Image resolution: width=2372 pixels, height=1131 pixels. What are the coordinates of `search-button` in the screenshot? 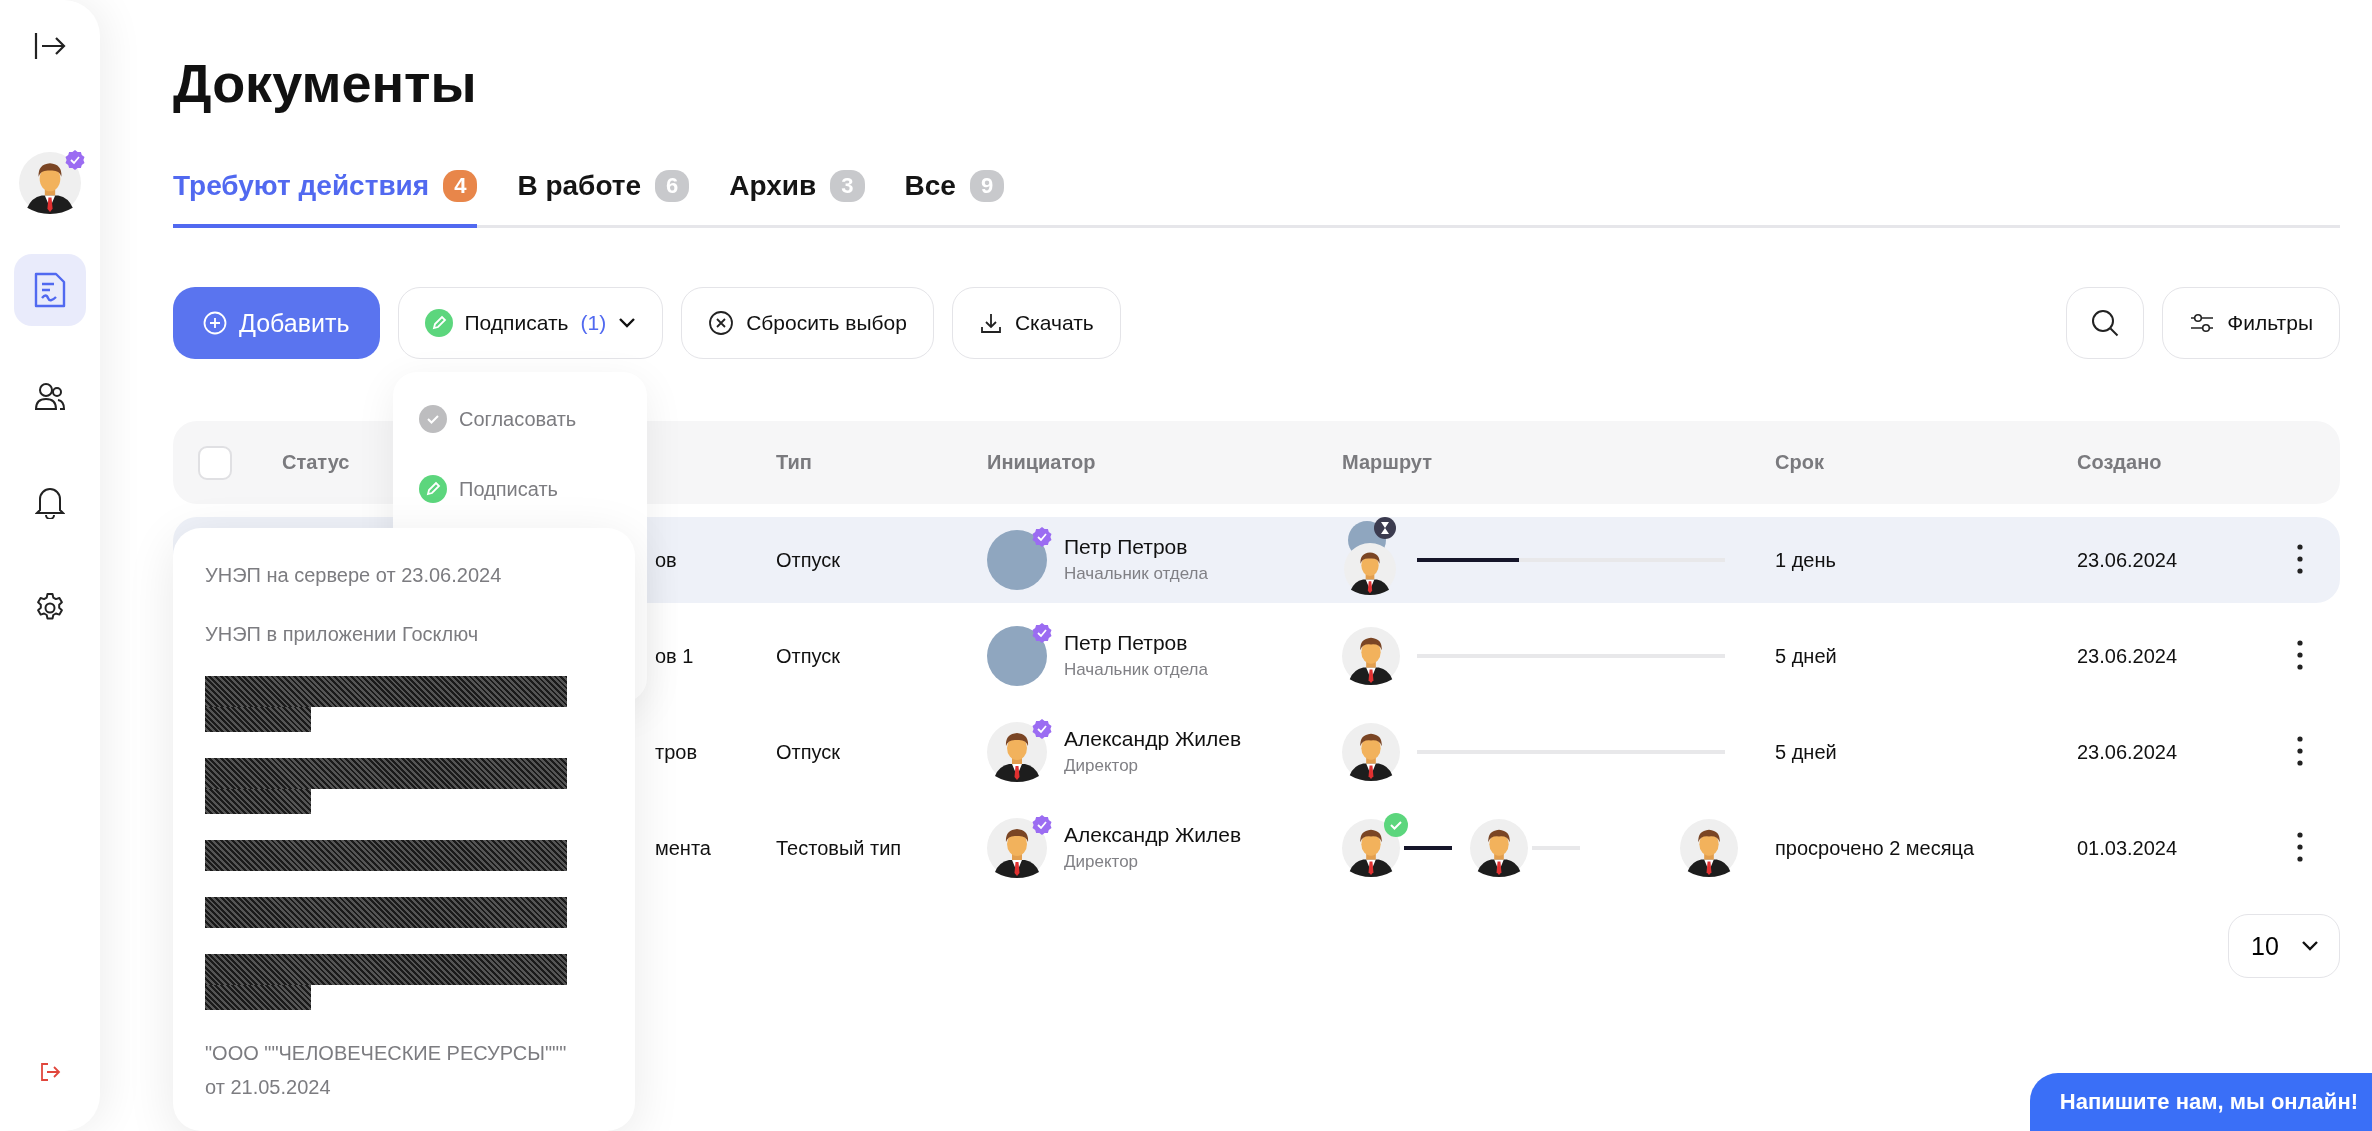 It's located at (2105, 323).